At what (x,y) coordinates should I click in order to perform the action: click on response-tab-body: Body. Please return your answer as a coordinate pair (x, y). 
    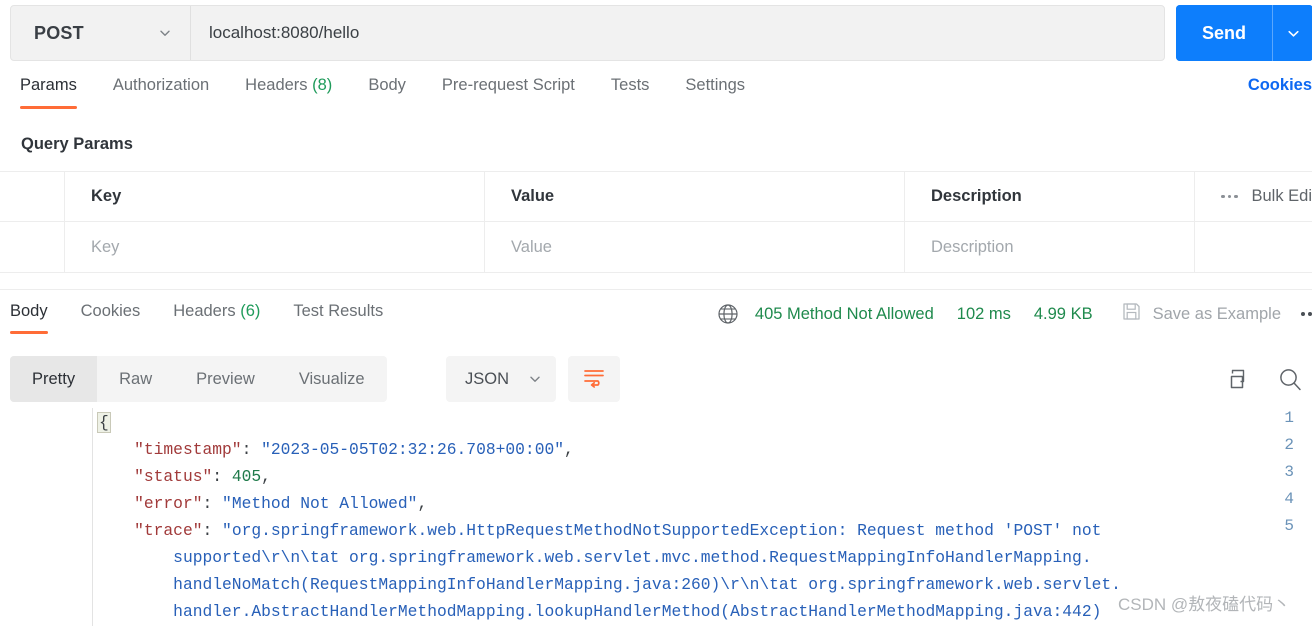
    Looking at the image, I should click on (29, 316).